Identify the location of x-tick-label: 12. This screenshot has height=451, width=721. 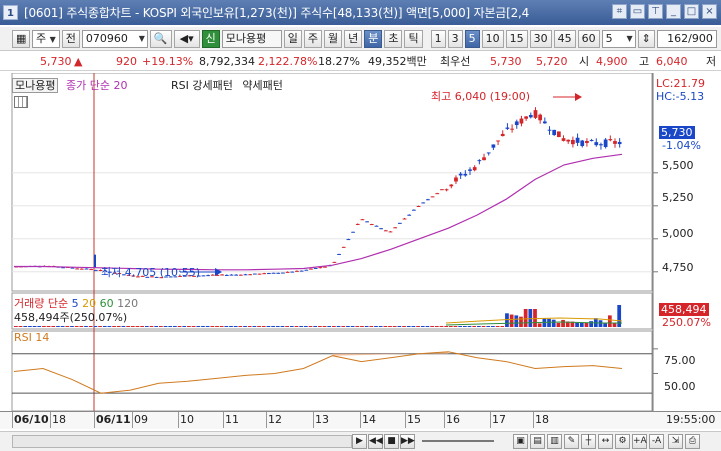
(275, 419).